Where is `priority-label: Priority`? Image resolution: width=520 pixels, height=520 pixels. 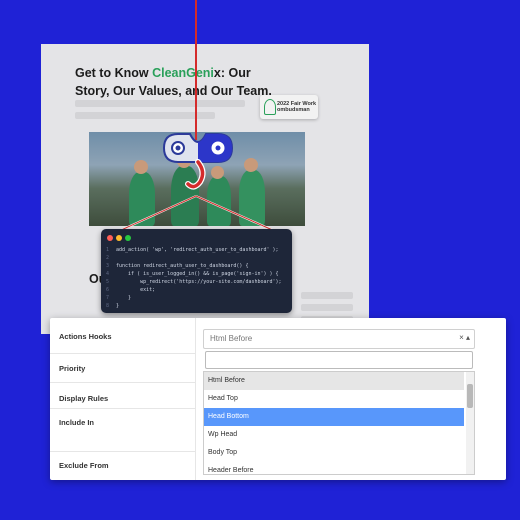
priority-label: Priority is located at coordinates (72, 368).